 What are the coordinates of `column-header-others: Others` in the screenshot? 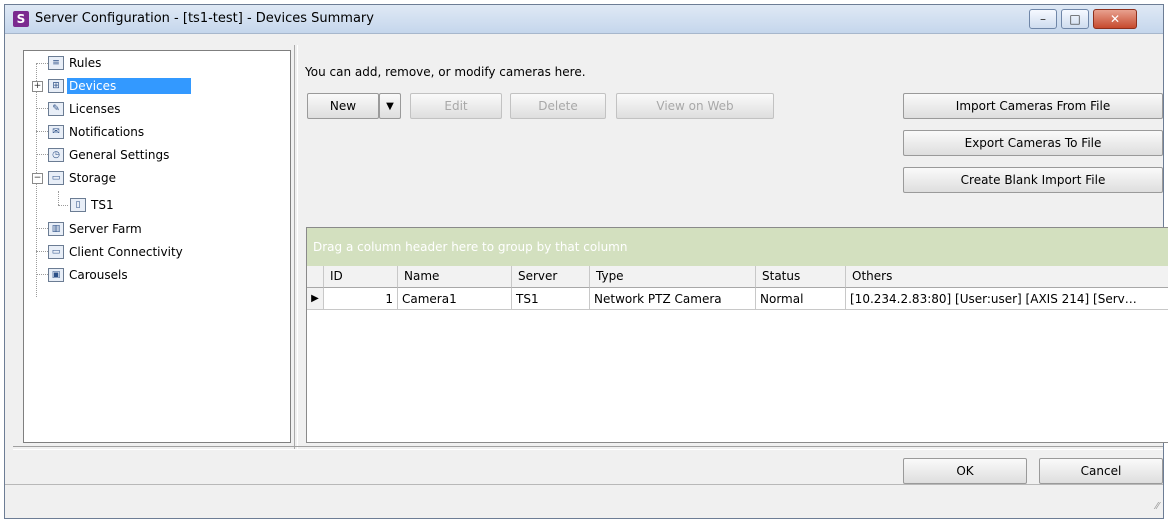 It's located at (1007, 277).